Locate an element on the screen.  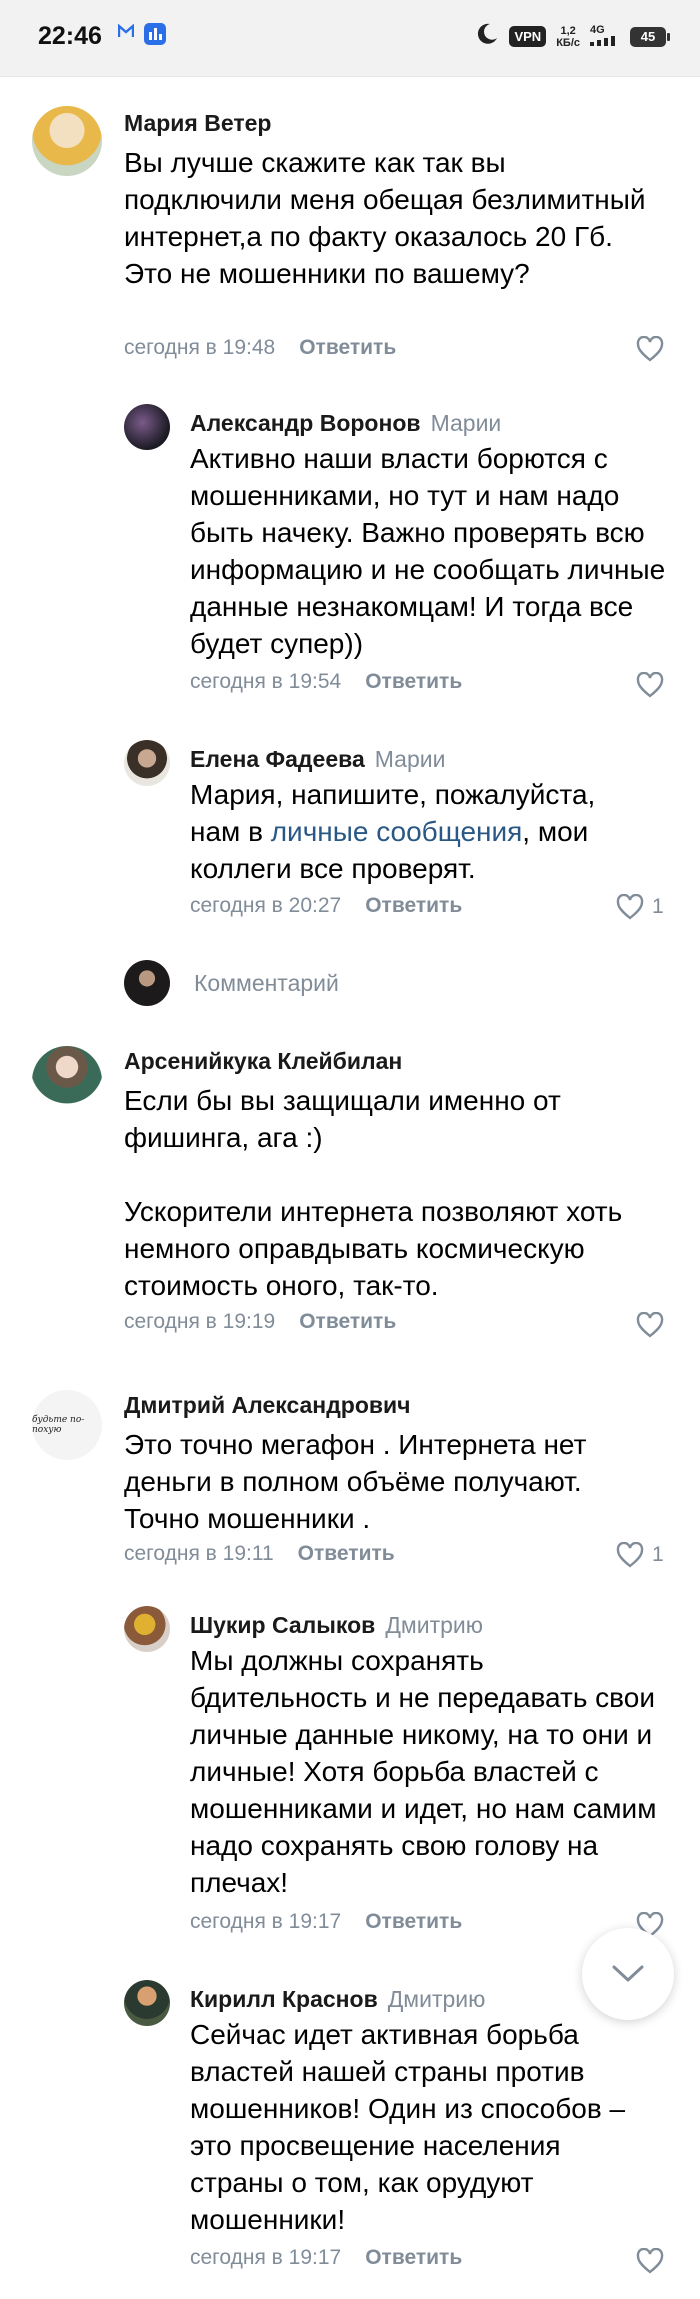
comment-meta: сегодня в 20:27 Ответить is located at coordinates (326, 906).